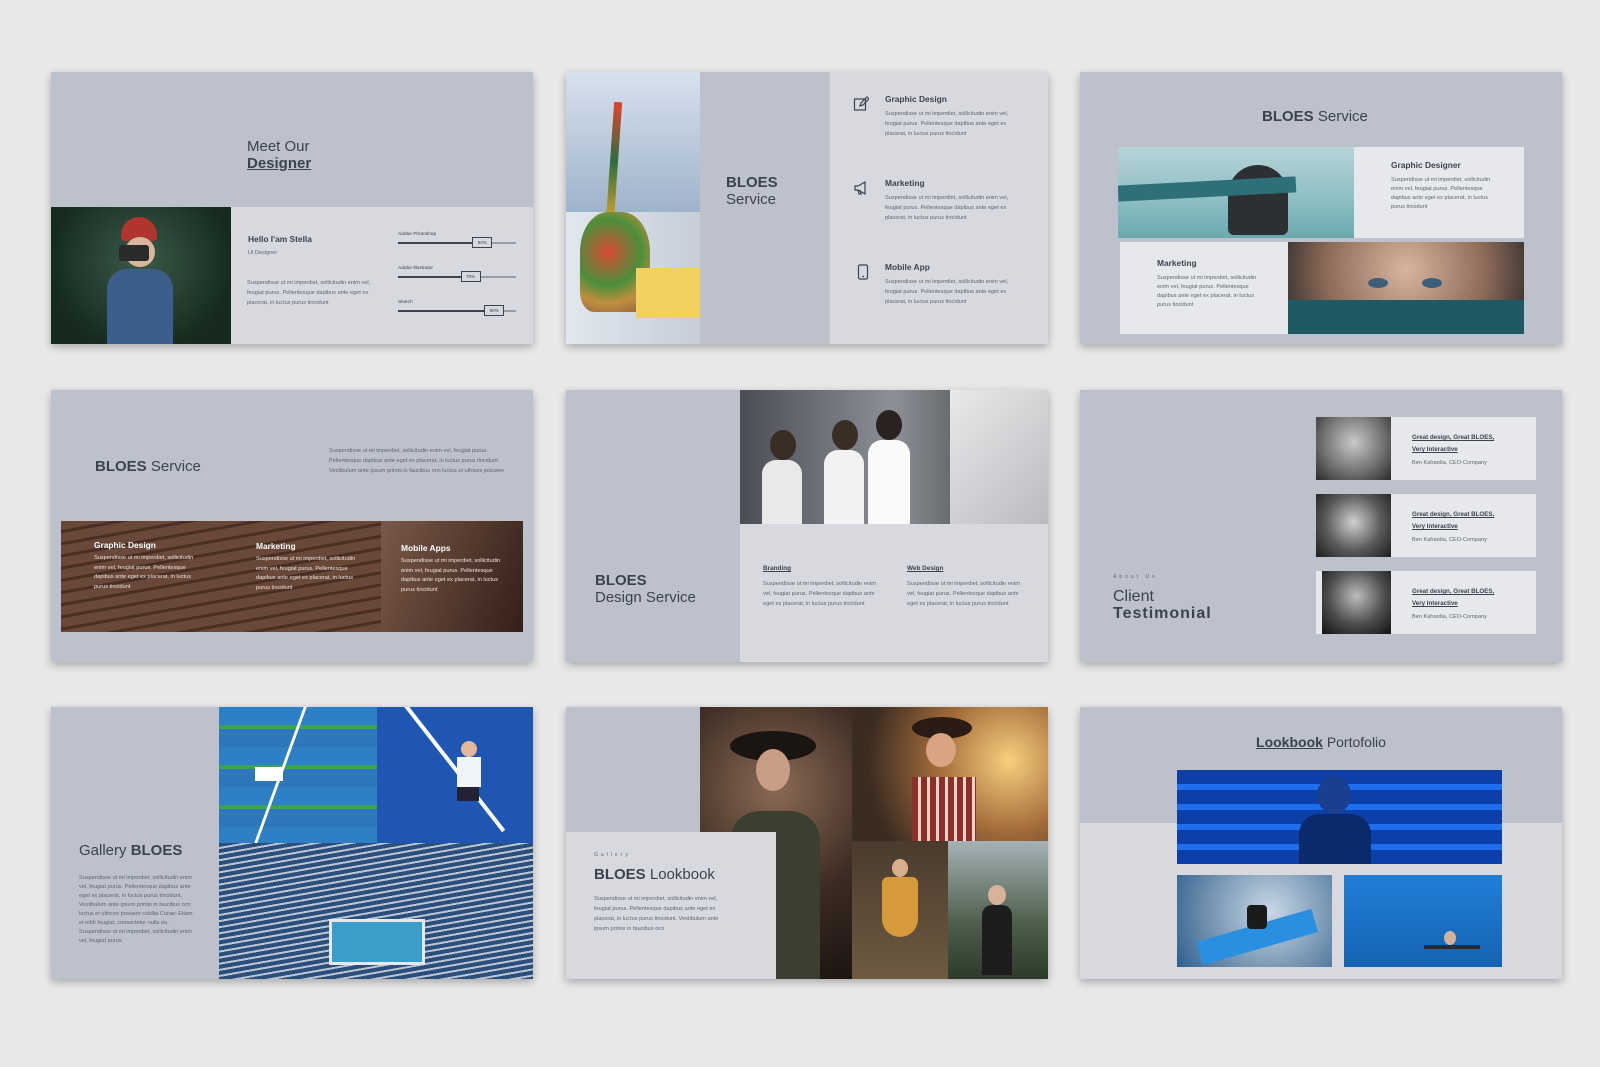 This screenshot has width=1600, height=1067. I want to click on photographer-photo, so click(141, 275).